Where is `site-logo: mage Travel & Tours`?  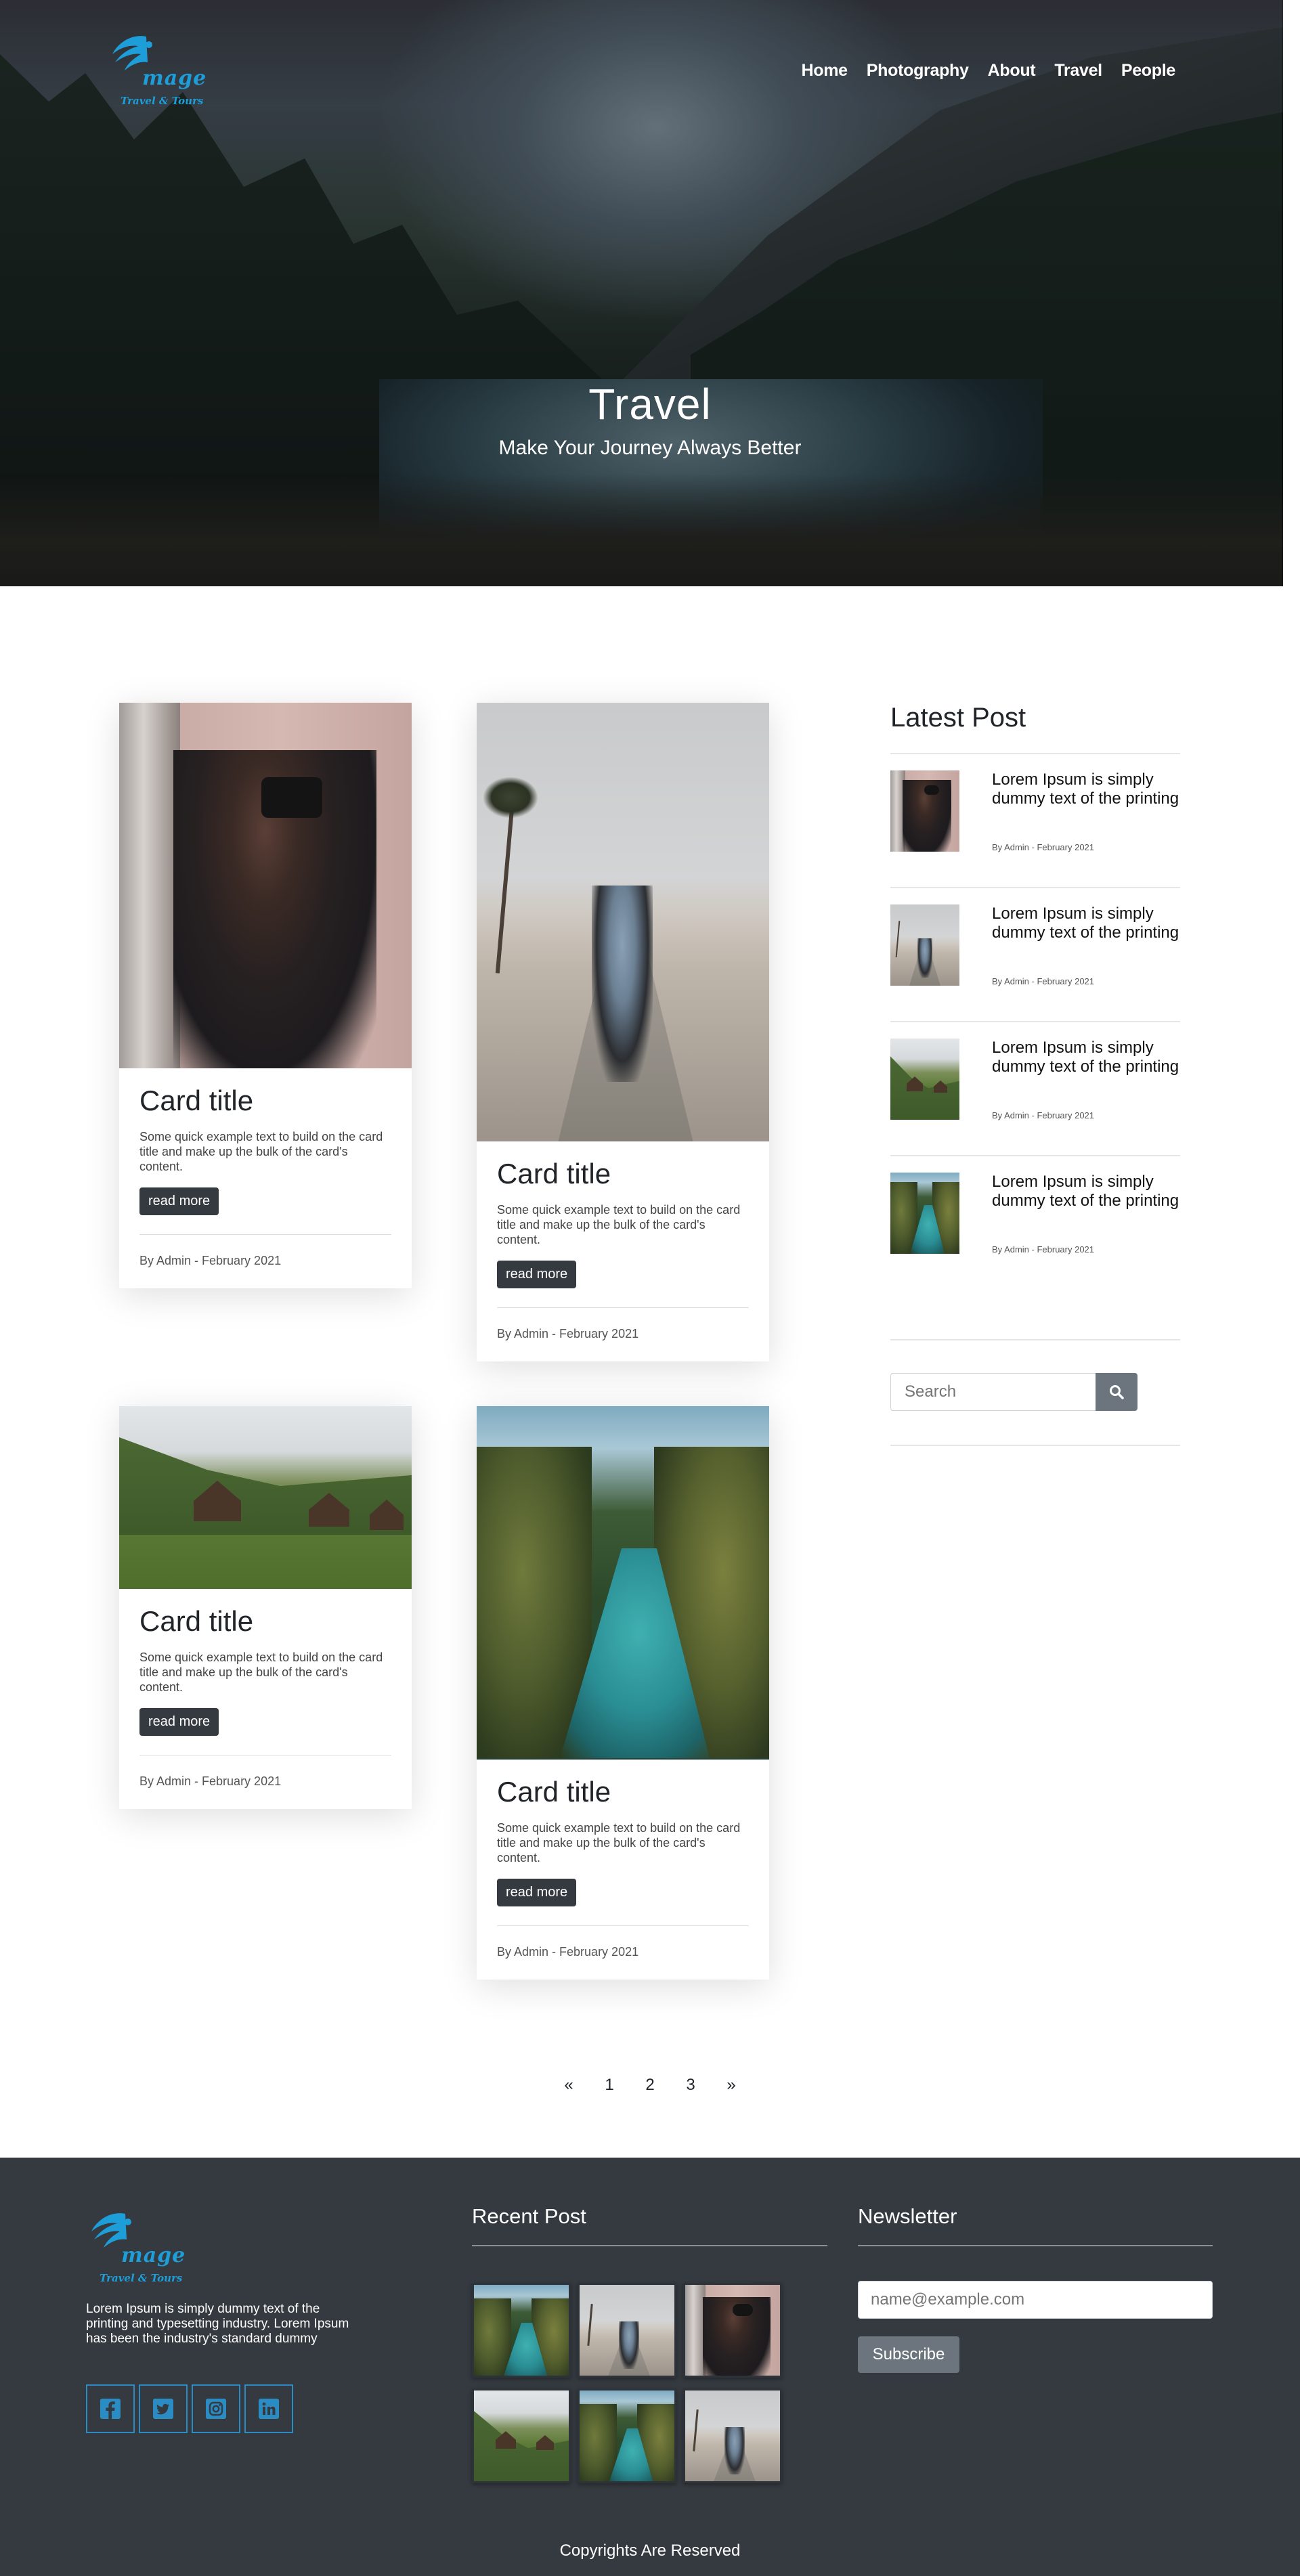 site-logo: mage Travel & Tours is located at coordinates (156, 75).